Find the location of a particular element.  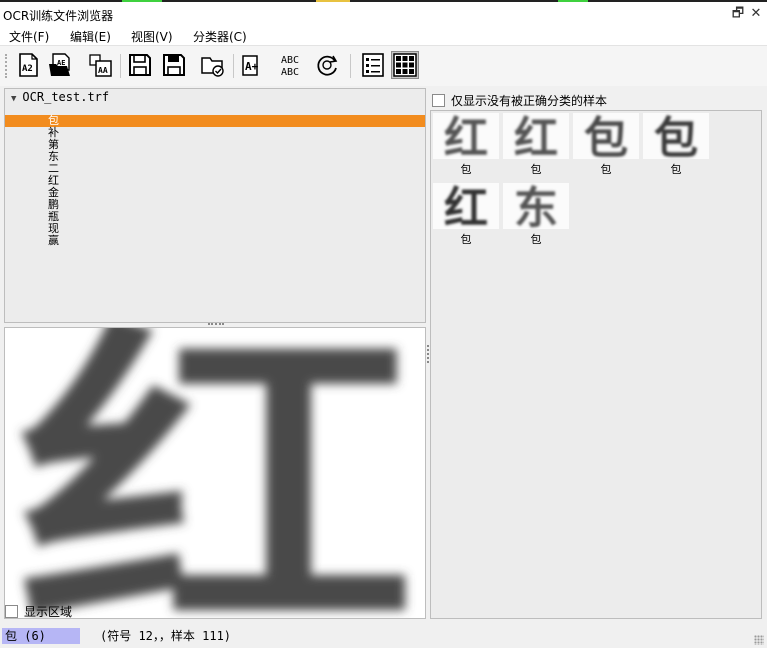

status-info: (符号 12，，样本 111) is located at coordinates (166, 636).